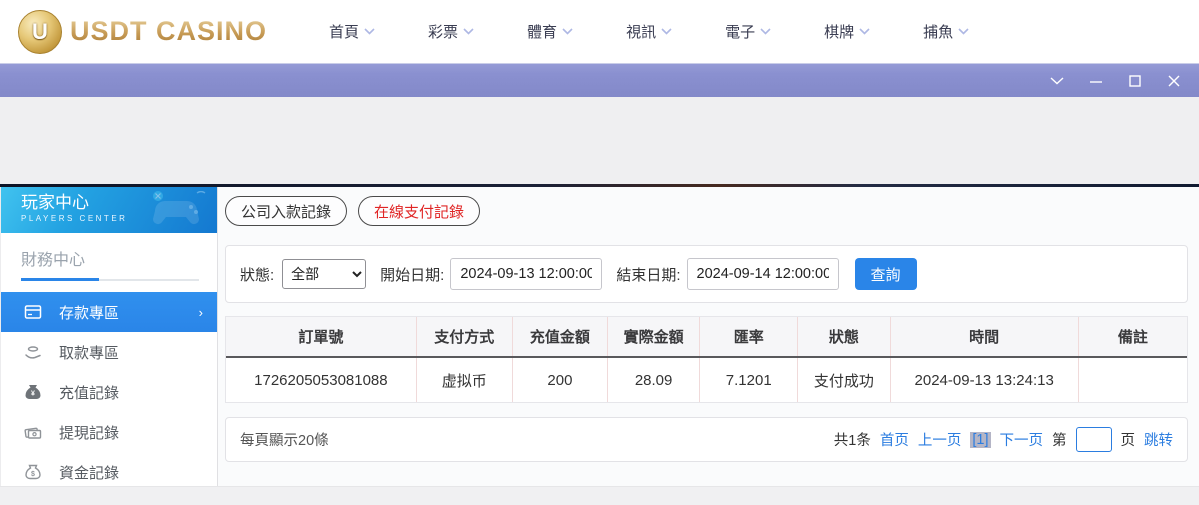 Image resolution: width=1199 pixels, height=505 pixels. I want to click on nav-item-lottery: 彩票, so click(451, 31).